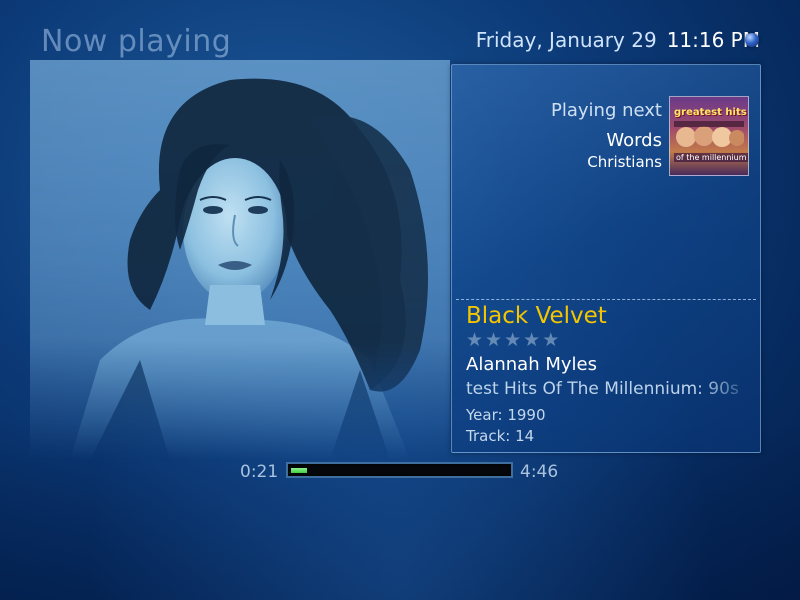 This screenshot has width=800, height=600. Describe the element at coordinates (624, 162) in the screenshot. I see `next-song-artist: Christians` at that location.